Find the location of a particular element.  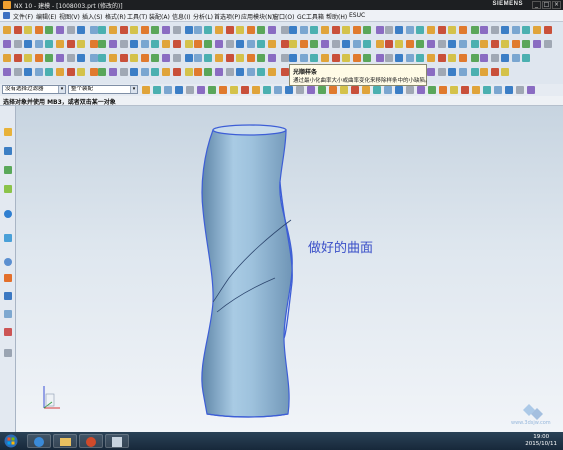

system-scene-icon is located at coordinates (8, 314).